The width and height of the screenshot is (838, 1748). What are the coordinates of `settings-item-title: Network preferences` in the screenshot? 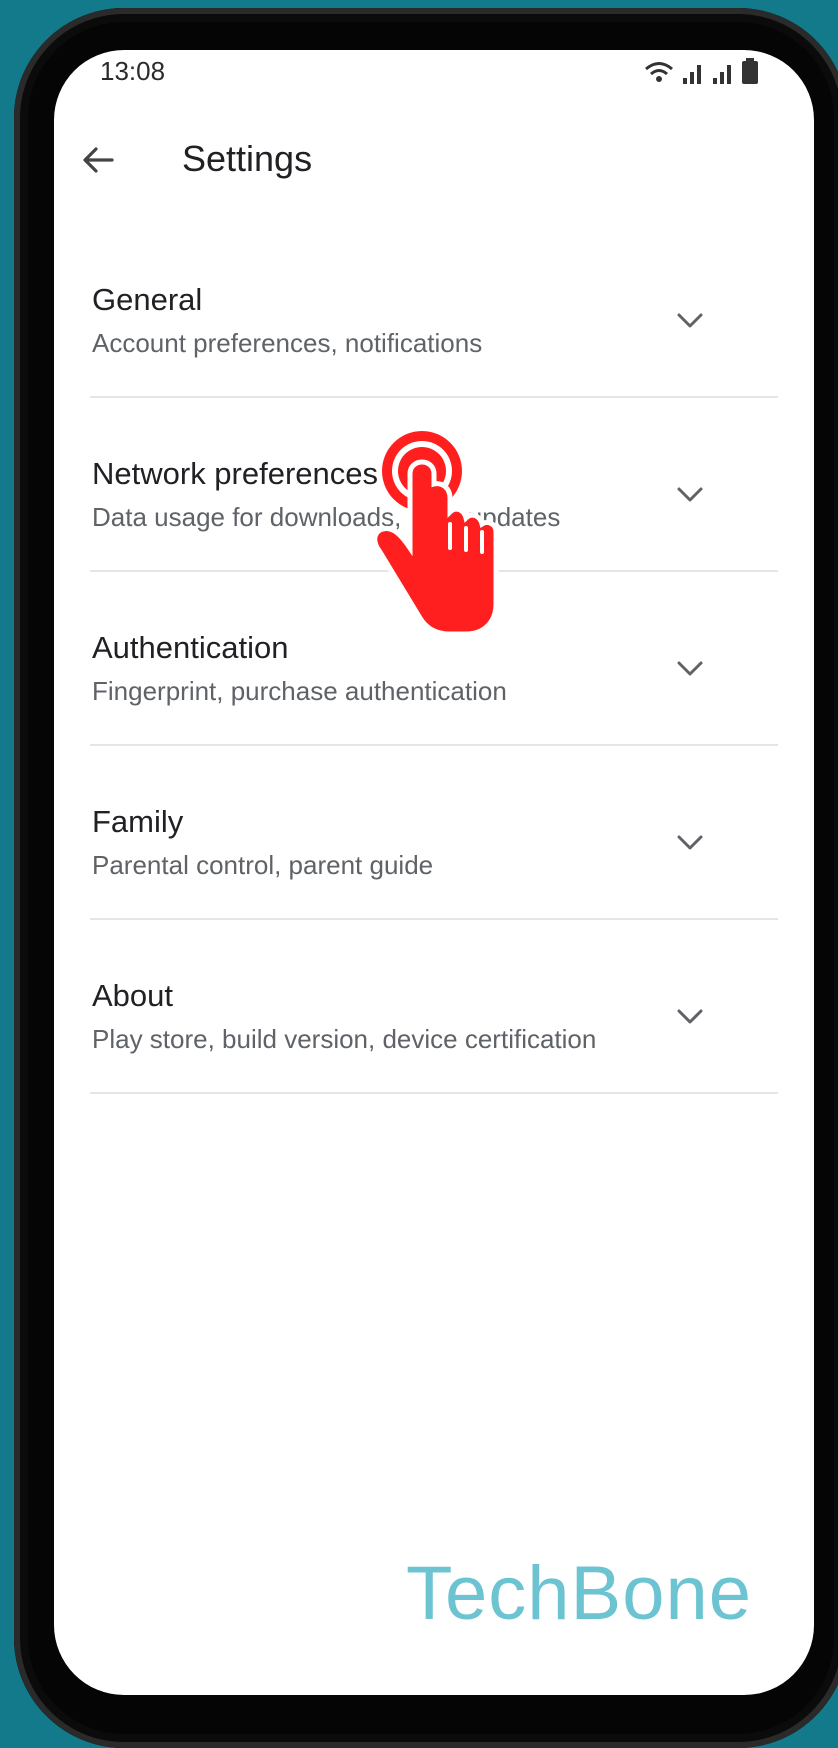 It's located at (235, 473).